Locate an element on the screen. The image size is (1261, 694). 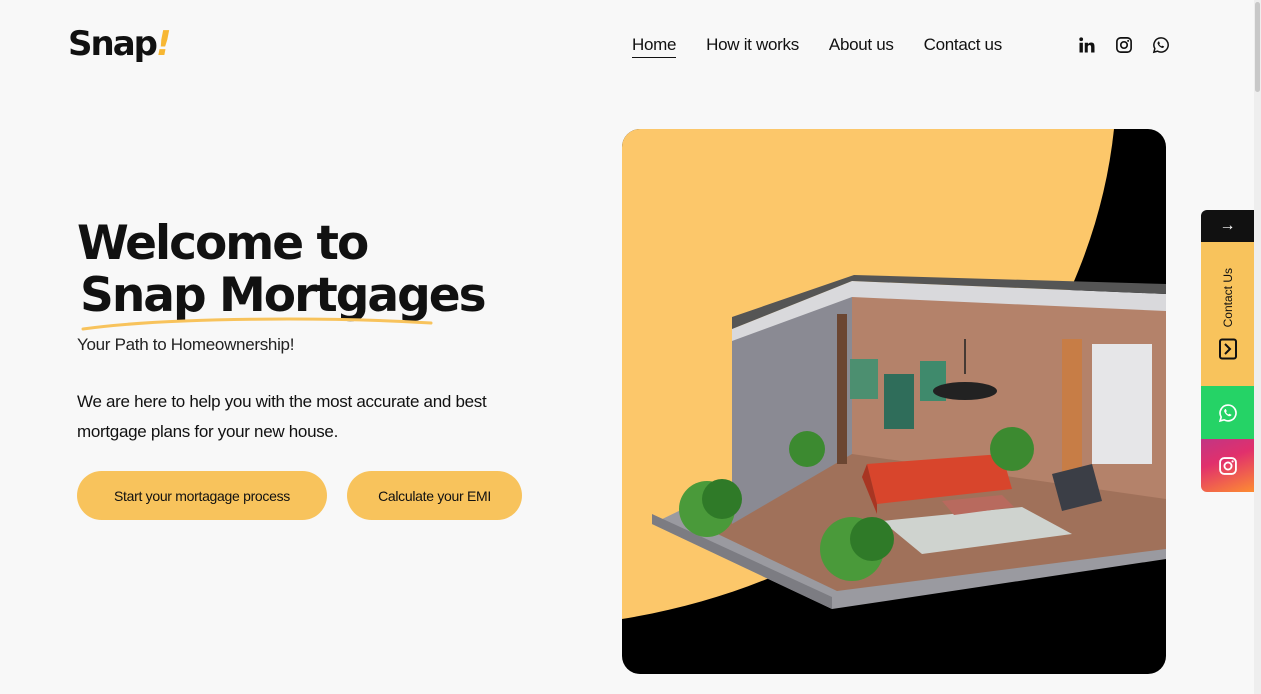
brand-mark: ! is located at coordinates (163, 44).